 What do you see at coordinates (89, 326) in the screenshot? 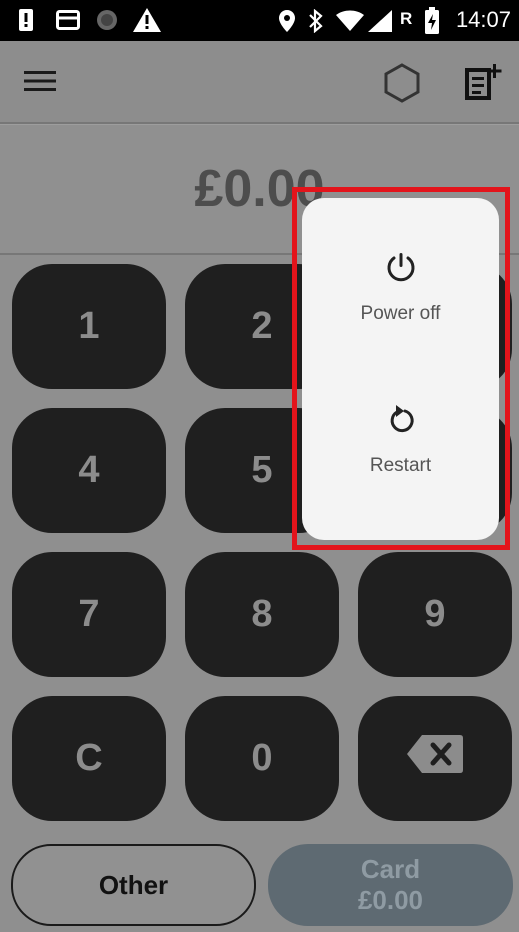
I see `key-1: 1` at bounding box center [89, 326].